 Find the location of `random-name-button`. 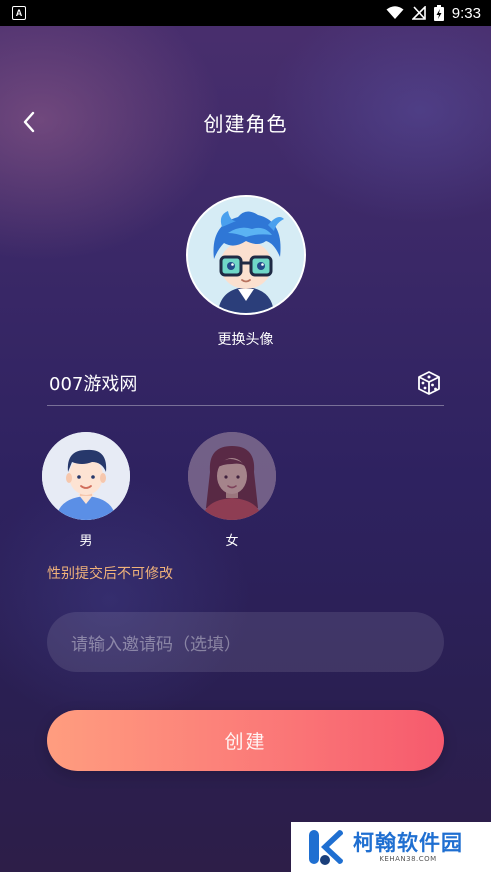

random-name-button is located at coordinates (429, 383).